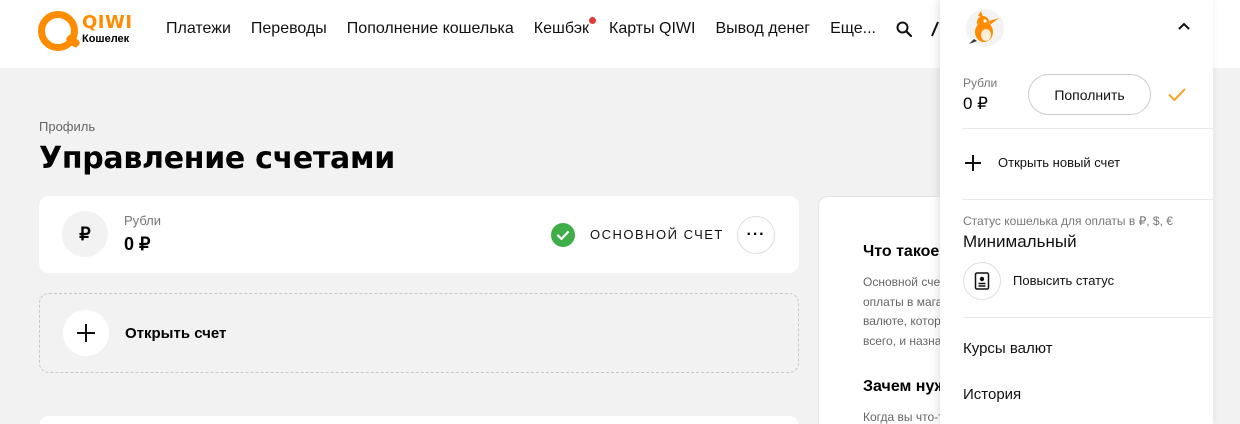 The image size is (1240, 424). Describe the element at coordinates (1008, 348) in the screenshot. I see `menu-exchange-rates: Курсы валют` at that location.